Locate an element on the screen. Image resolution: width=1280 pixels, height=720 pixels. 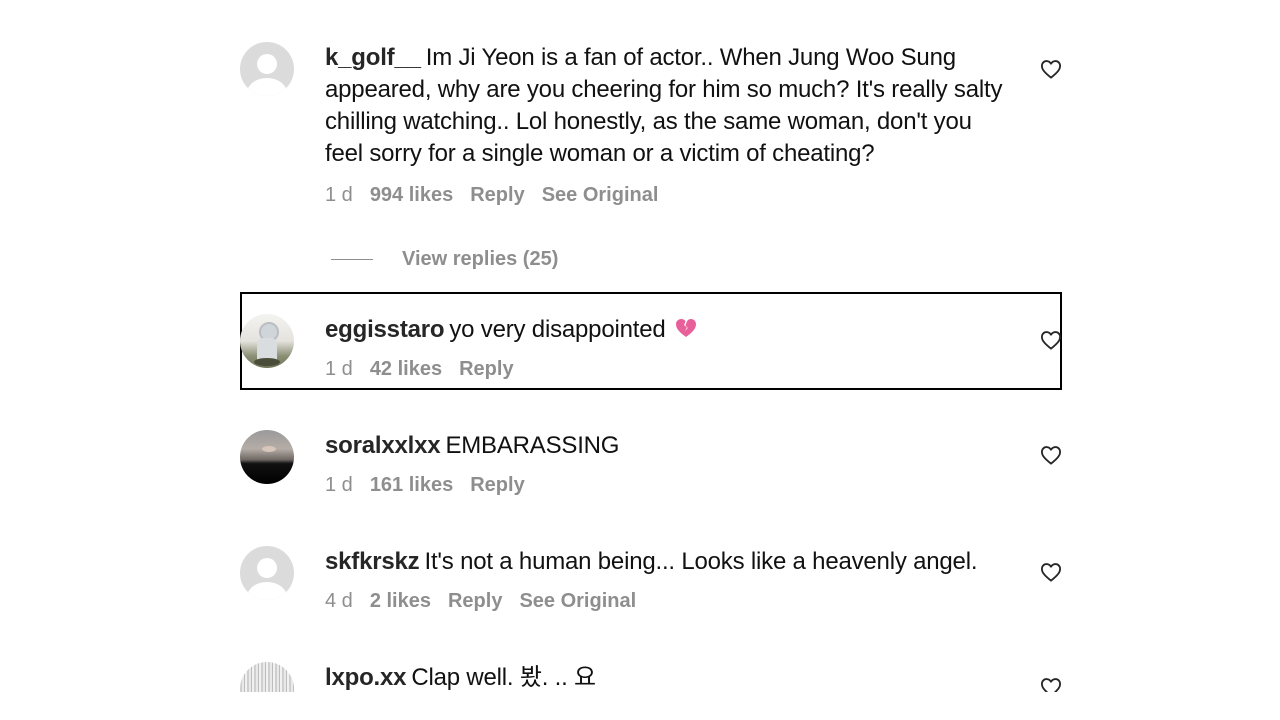
view-replies-button: View replies (25) is located at coordinates (444, 259).